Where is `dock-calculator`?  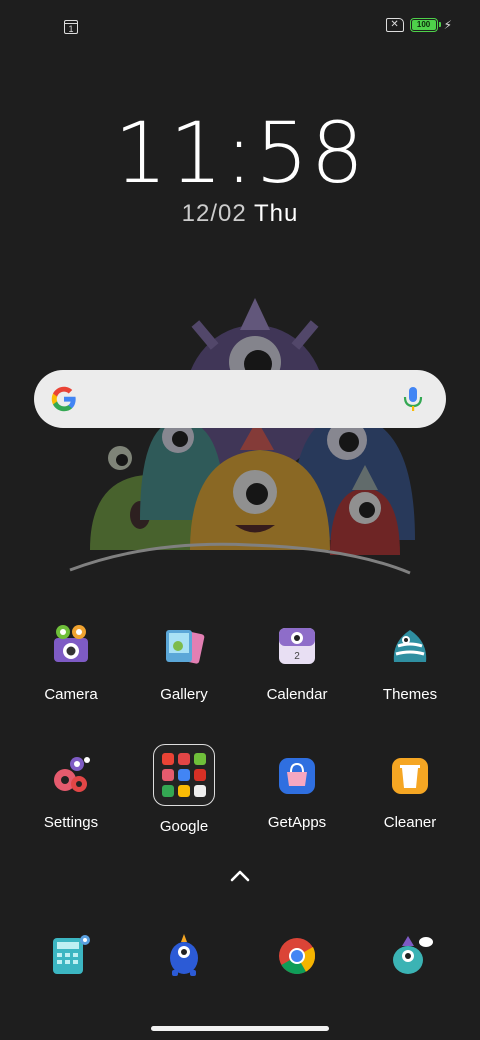
dock-calculator is located at coordinates (71, 956).